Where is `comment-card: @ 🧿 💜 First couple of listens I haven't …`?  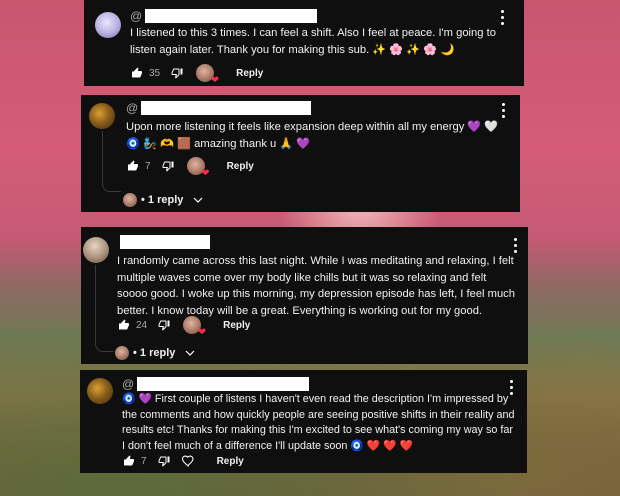
comment-card: @ 🧿 💜 First couple of listens I haven't … is located at coordinates (303, 421).